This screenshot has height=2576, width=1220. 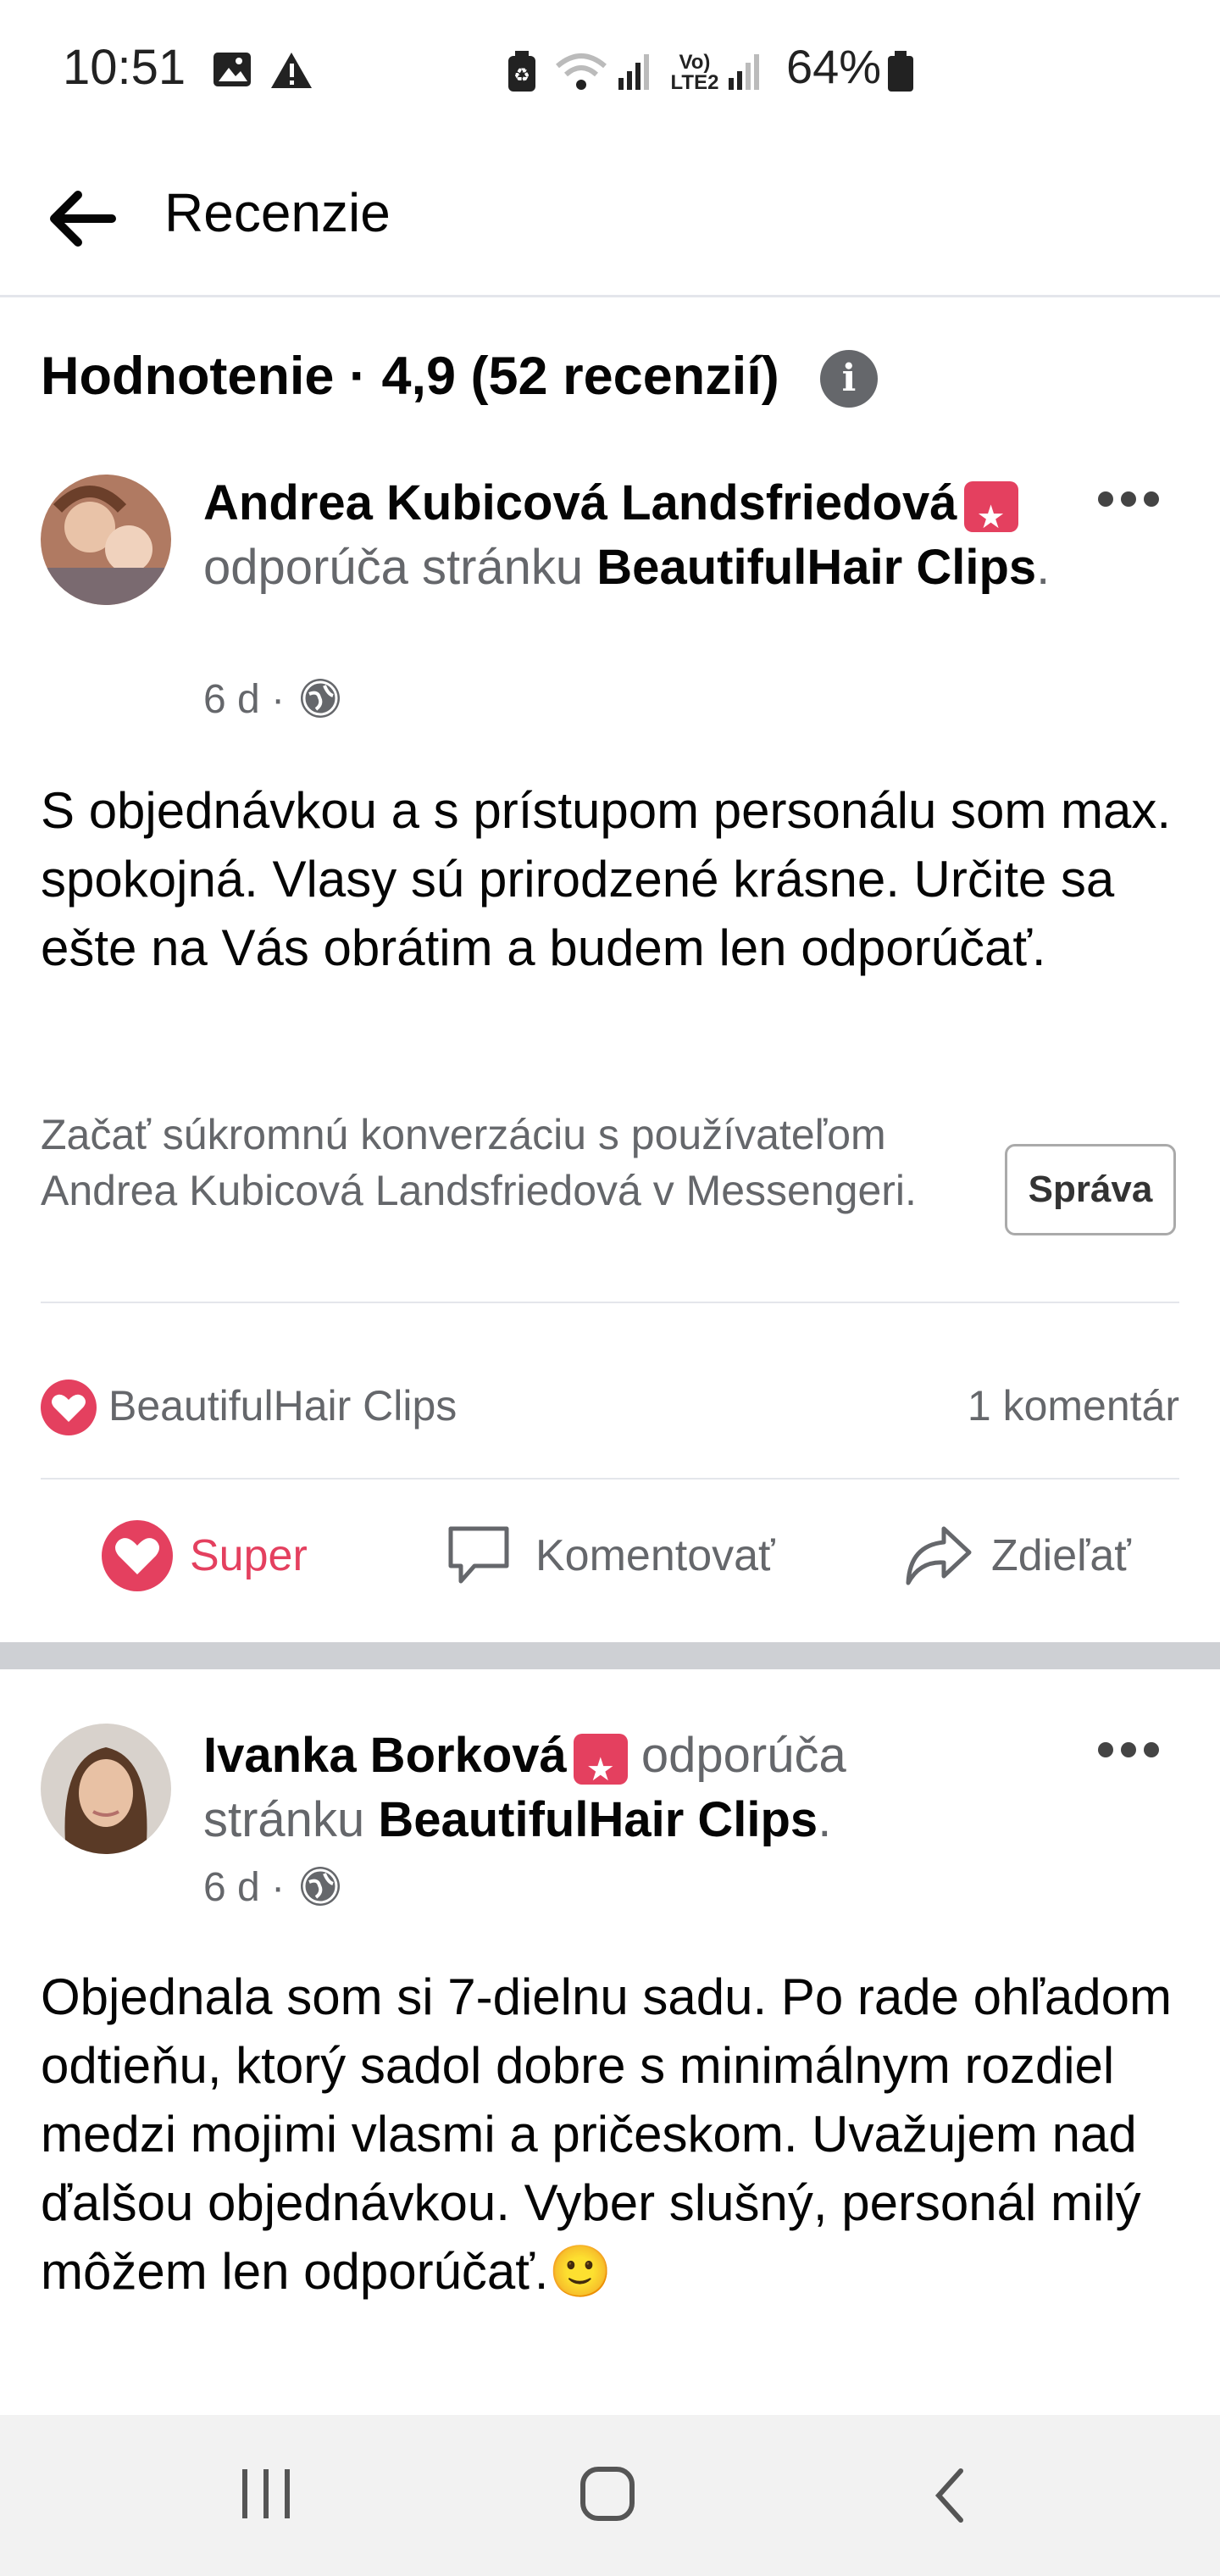 I want to click on share-icon, so click(x=939, y=1555).